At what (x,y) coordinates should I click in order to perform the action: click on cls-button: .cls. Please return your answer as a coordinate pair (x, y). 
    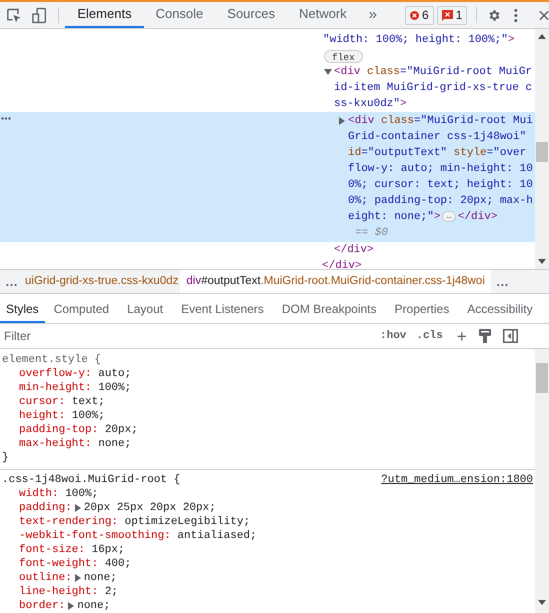
    Looking at the image, I should click on (429, 336).